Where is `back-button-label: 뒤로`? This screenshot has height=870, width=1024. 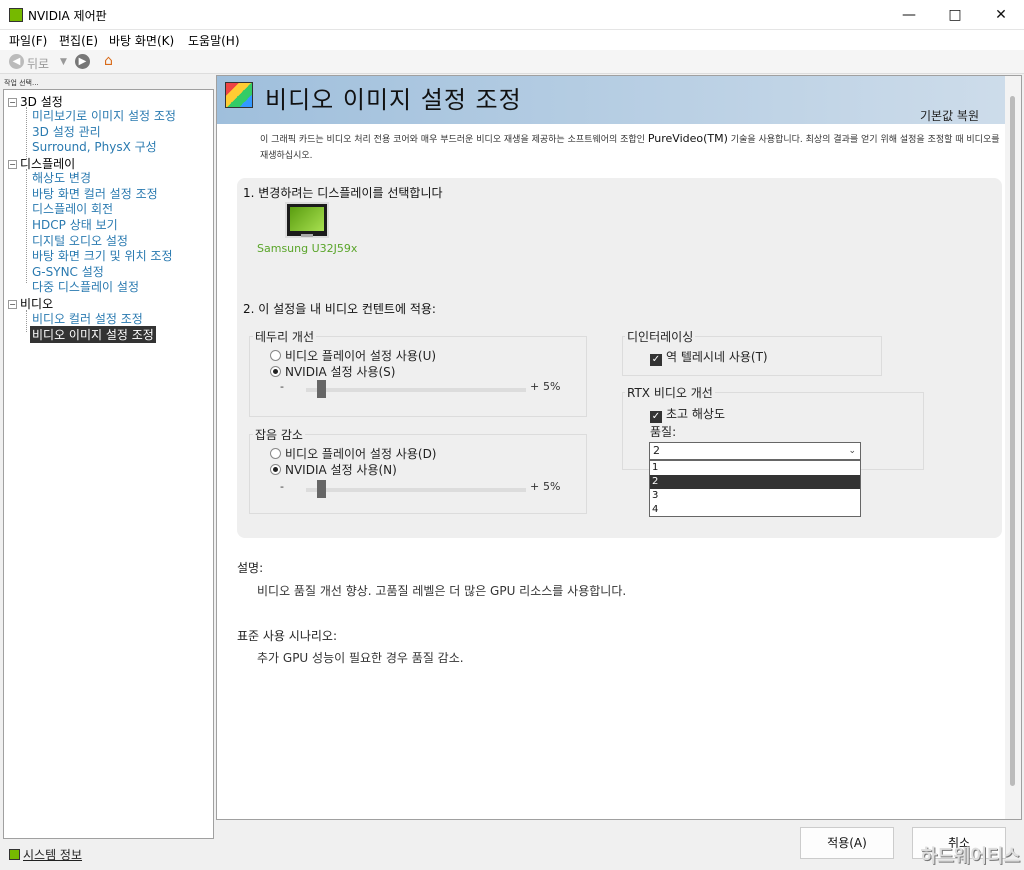 back-button-label: 뒤로 is located at coordinates (38, 63).